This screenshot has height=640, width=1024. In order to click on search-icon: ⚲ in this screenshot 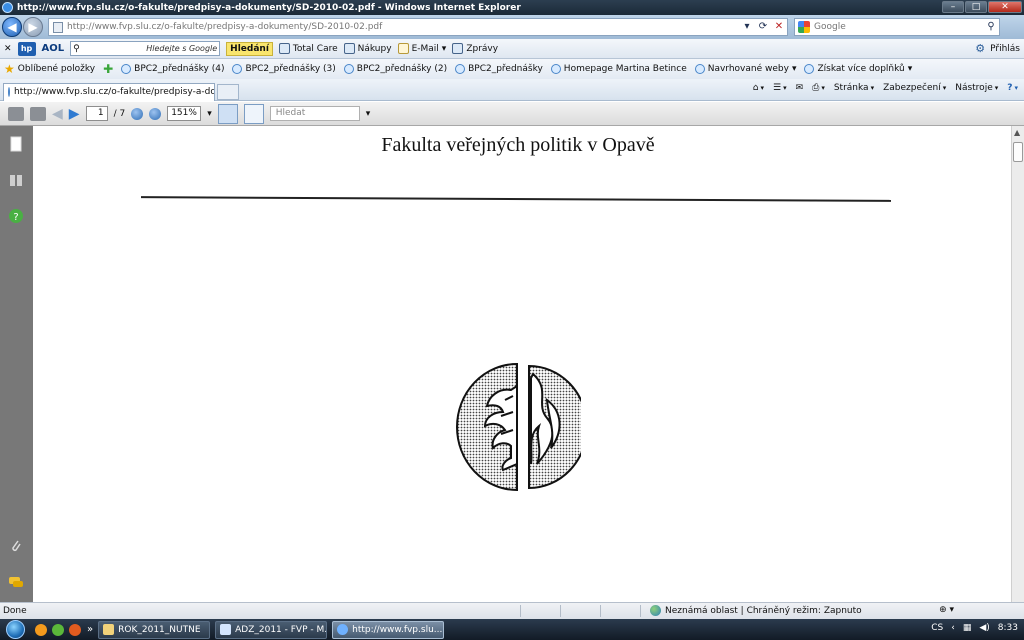, I will do `click(991, 27)`.